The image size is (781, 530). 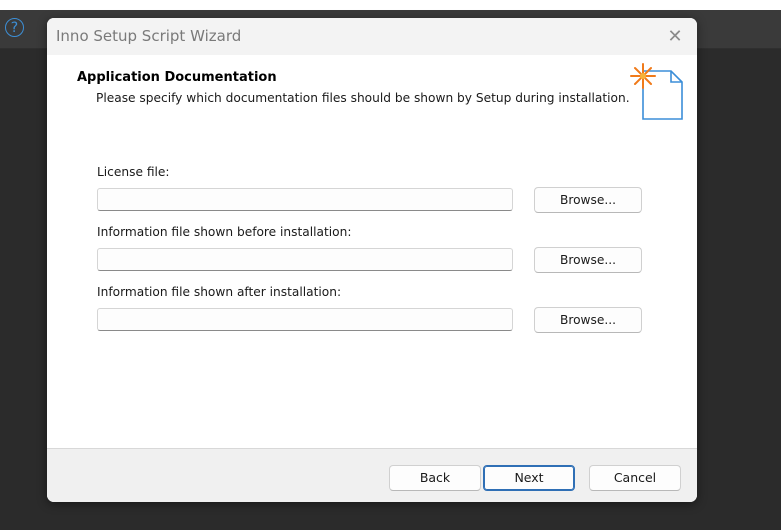 I want to click on dialog-titlebar: Inno Setup Script Wizard ✕, so click(x=372, y=36).